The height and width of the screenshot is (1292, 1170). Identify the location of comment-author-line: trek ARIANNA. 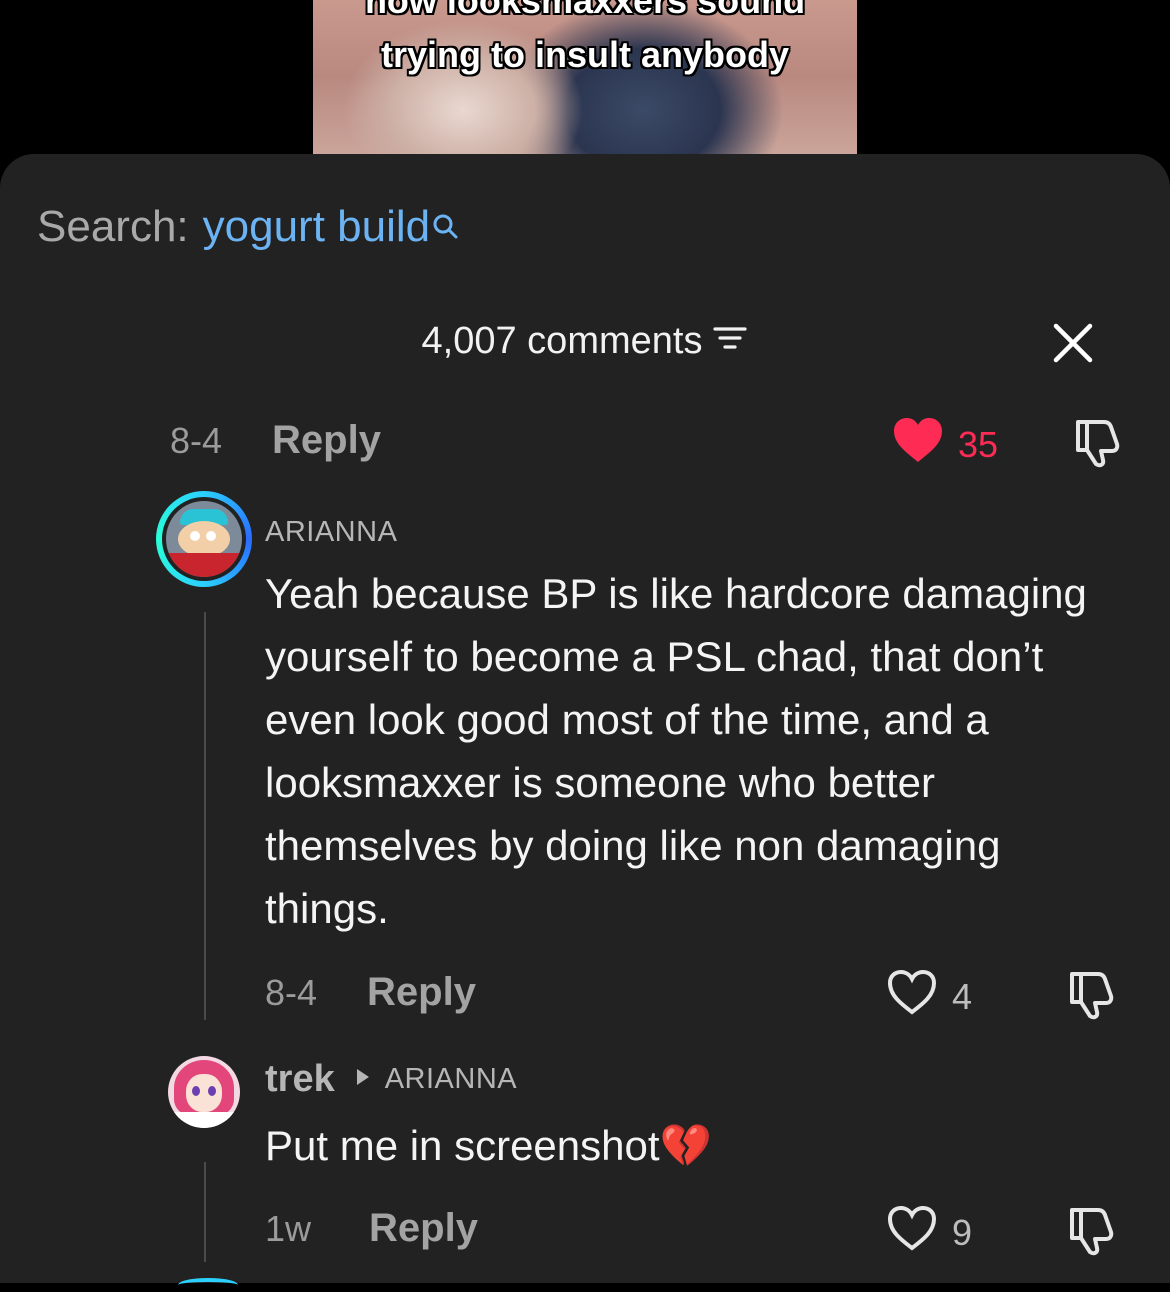
(391, 1079).